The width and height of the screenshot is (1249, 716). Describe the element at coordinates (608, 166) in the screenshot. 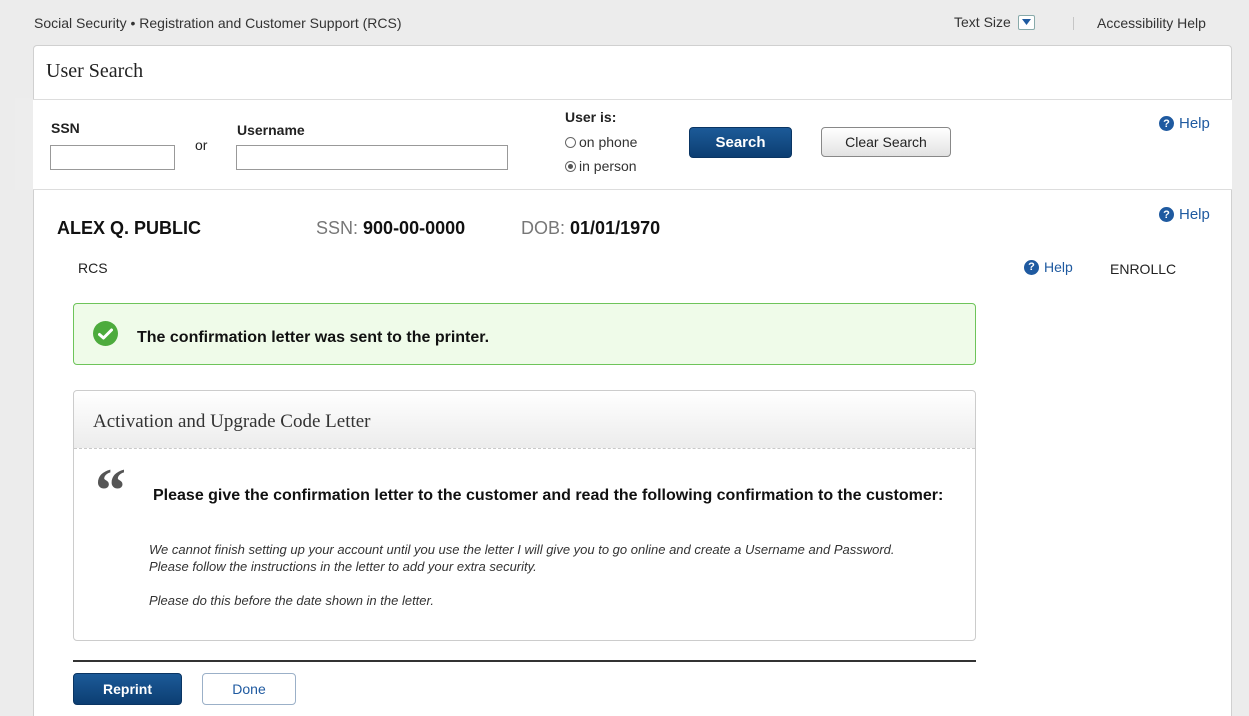

I see `radio-label: in person` at that location.